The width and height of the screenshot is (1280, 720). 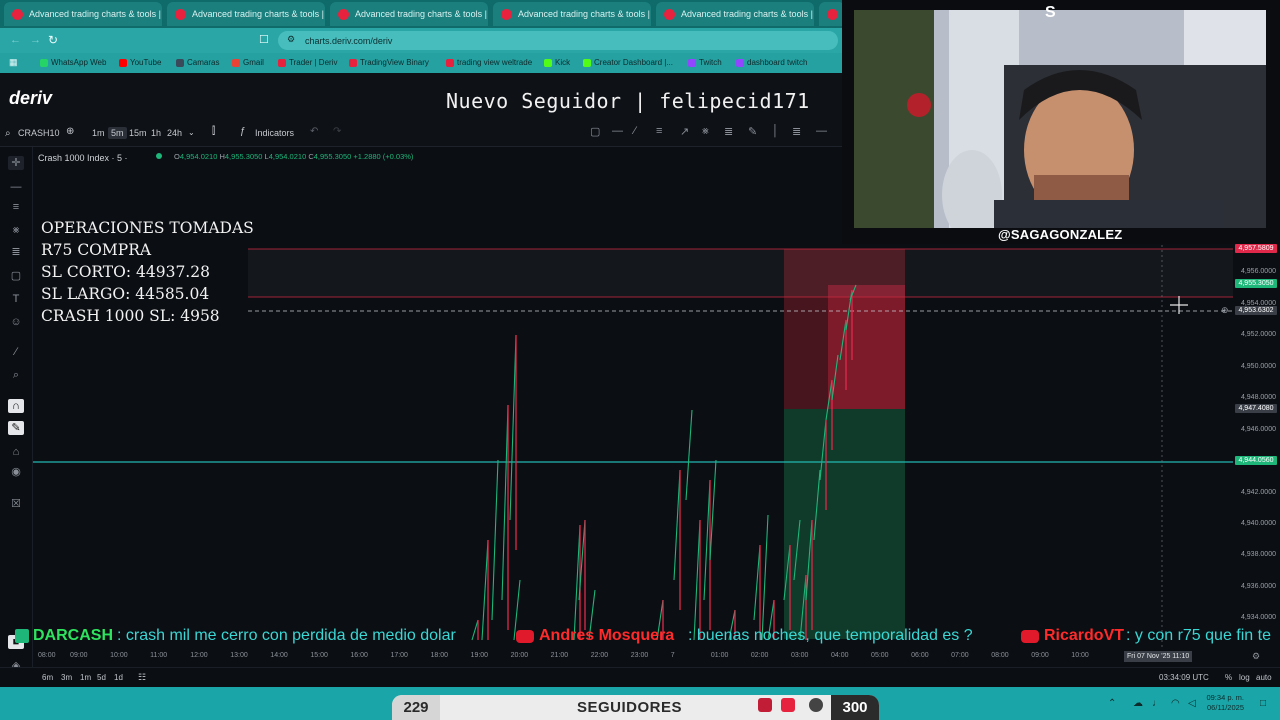 What do you see at coordinates (85, 677) in the screenshot?
I see `period-1m: 1m` at bounding box center [85, 677].